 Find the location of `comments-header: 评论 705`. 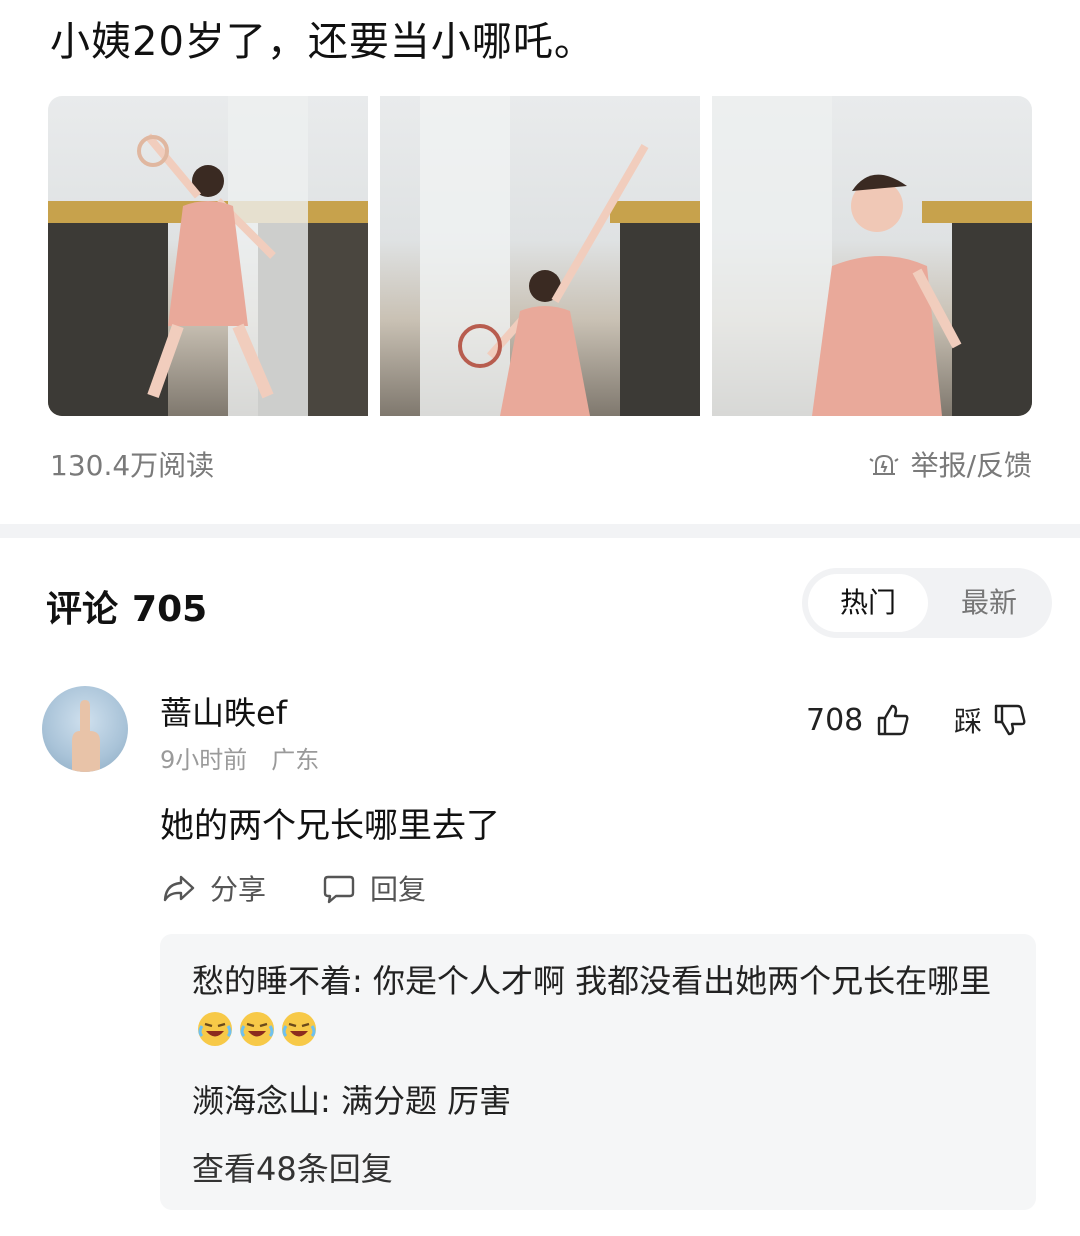

comments-header: 评论 705 is located at coordinates (126, 606).